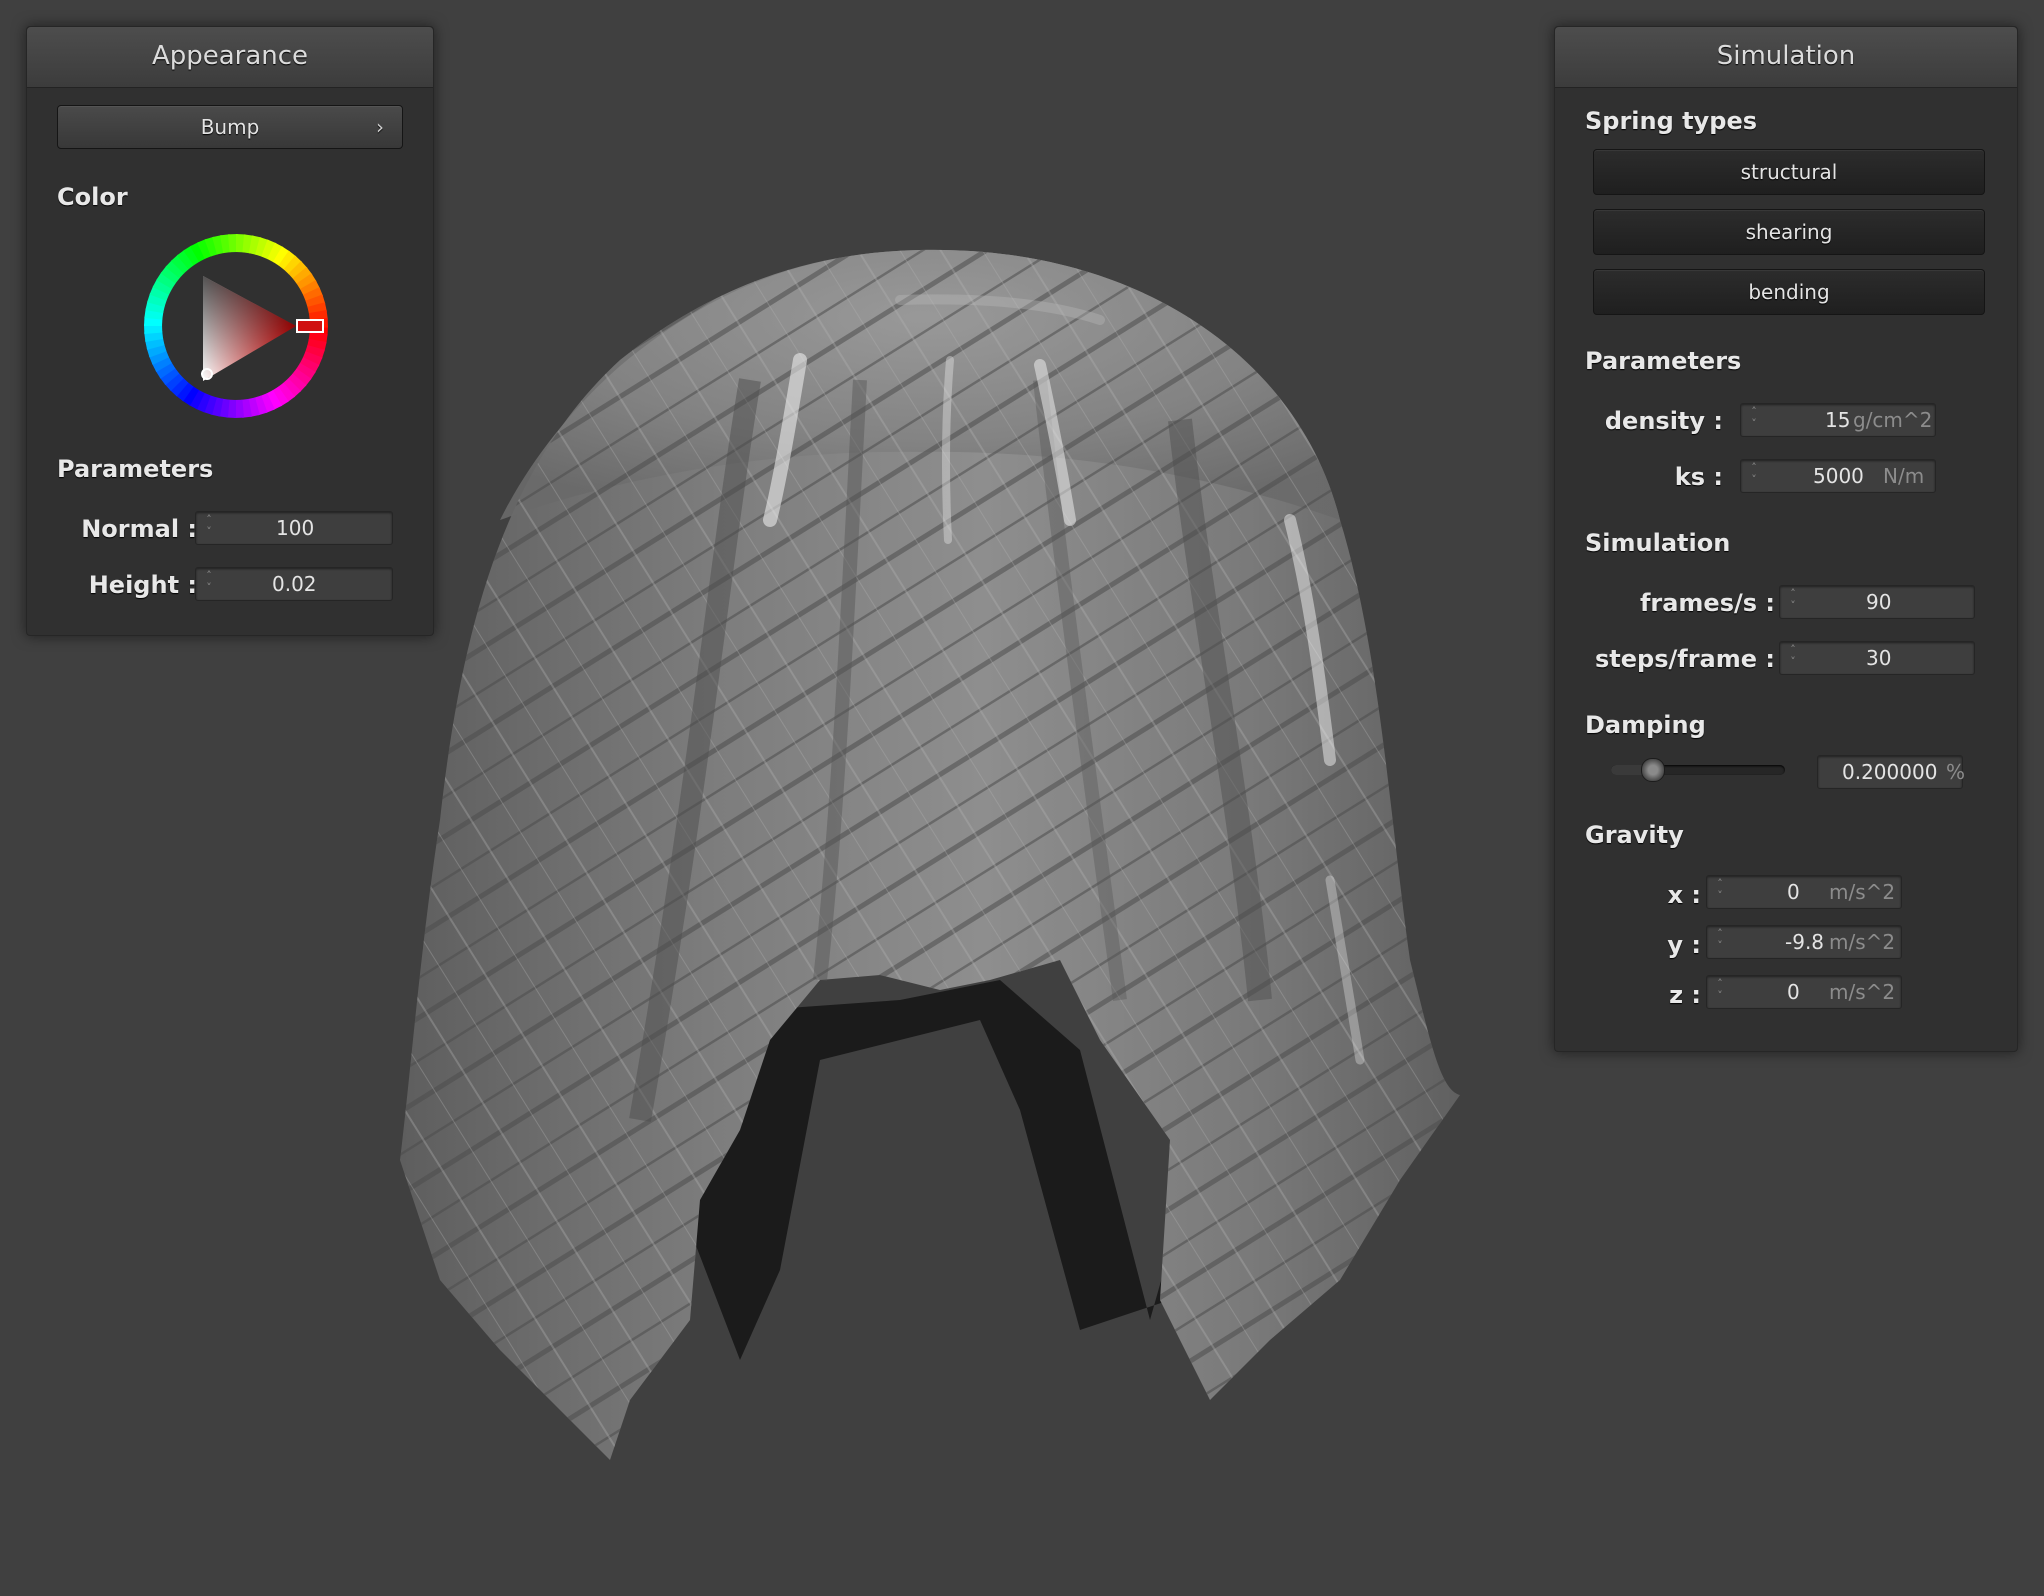 This screenshot has height=1596, width=2044. What do you see at coordinates (1671, 121) in the screenshot?
I see `spring-types-label: Spring types` at bounding box center [1671, 121].